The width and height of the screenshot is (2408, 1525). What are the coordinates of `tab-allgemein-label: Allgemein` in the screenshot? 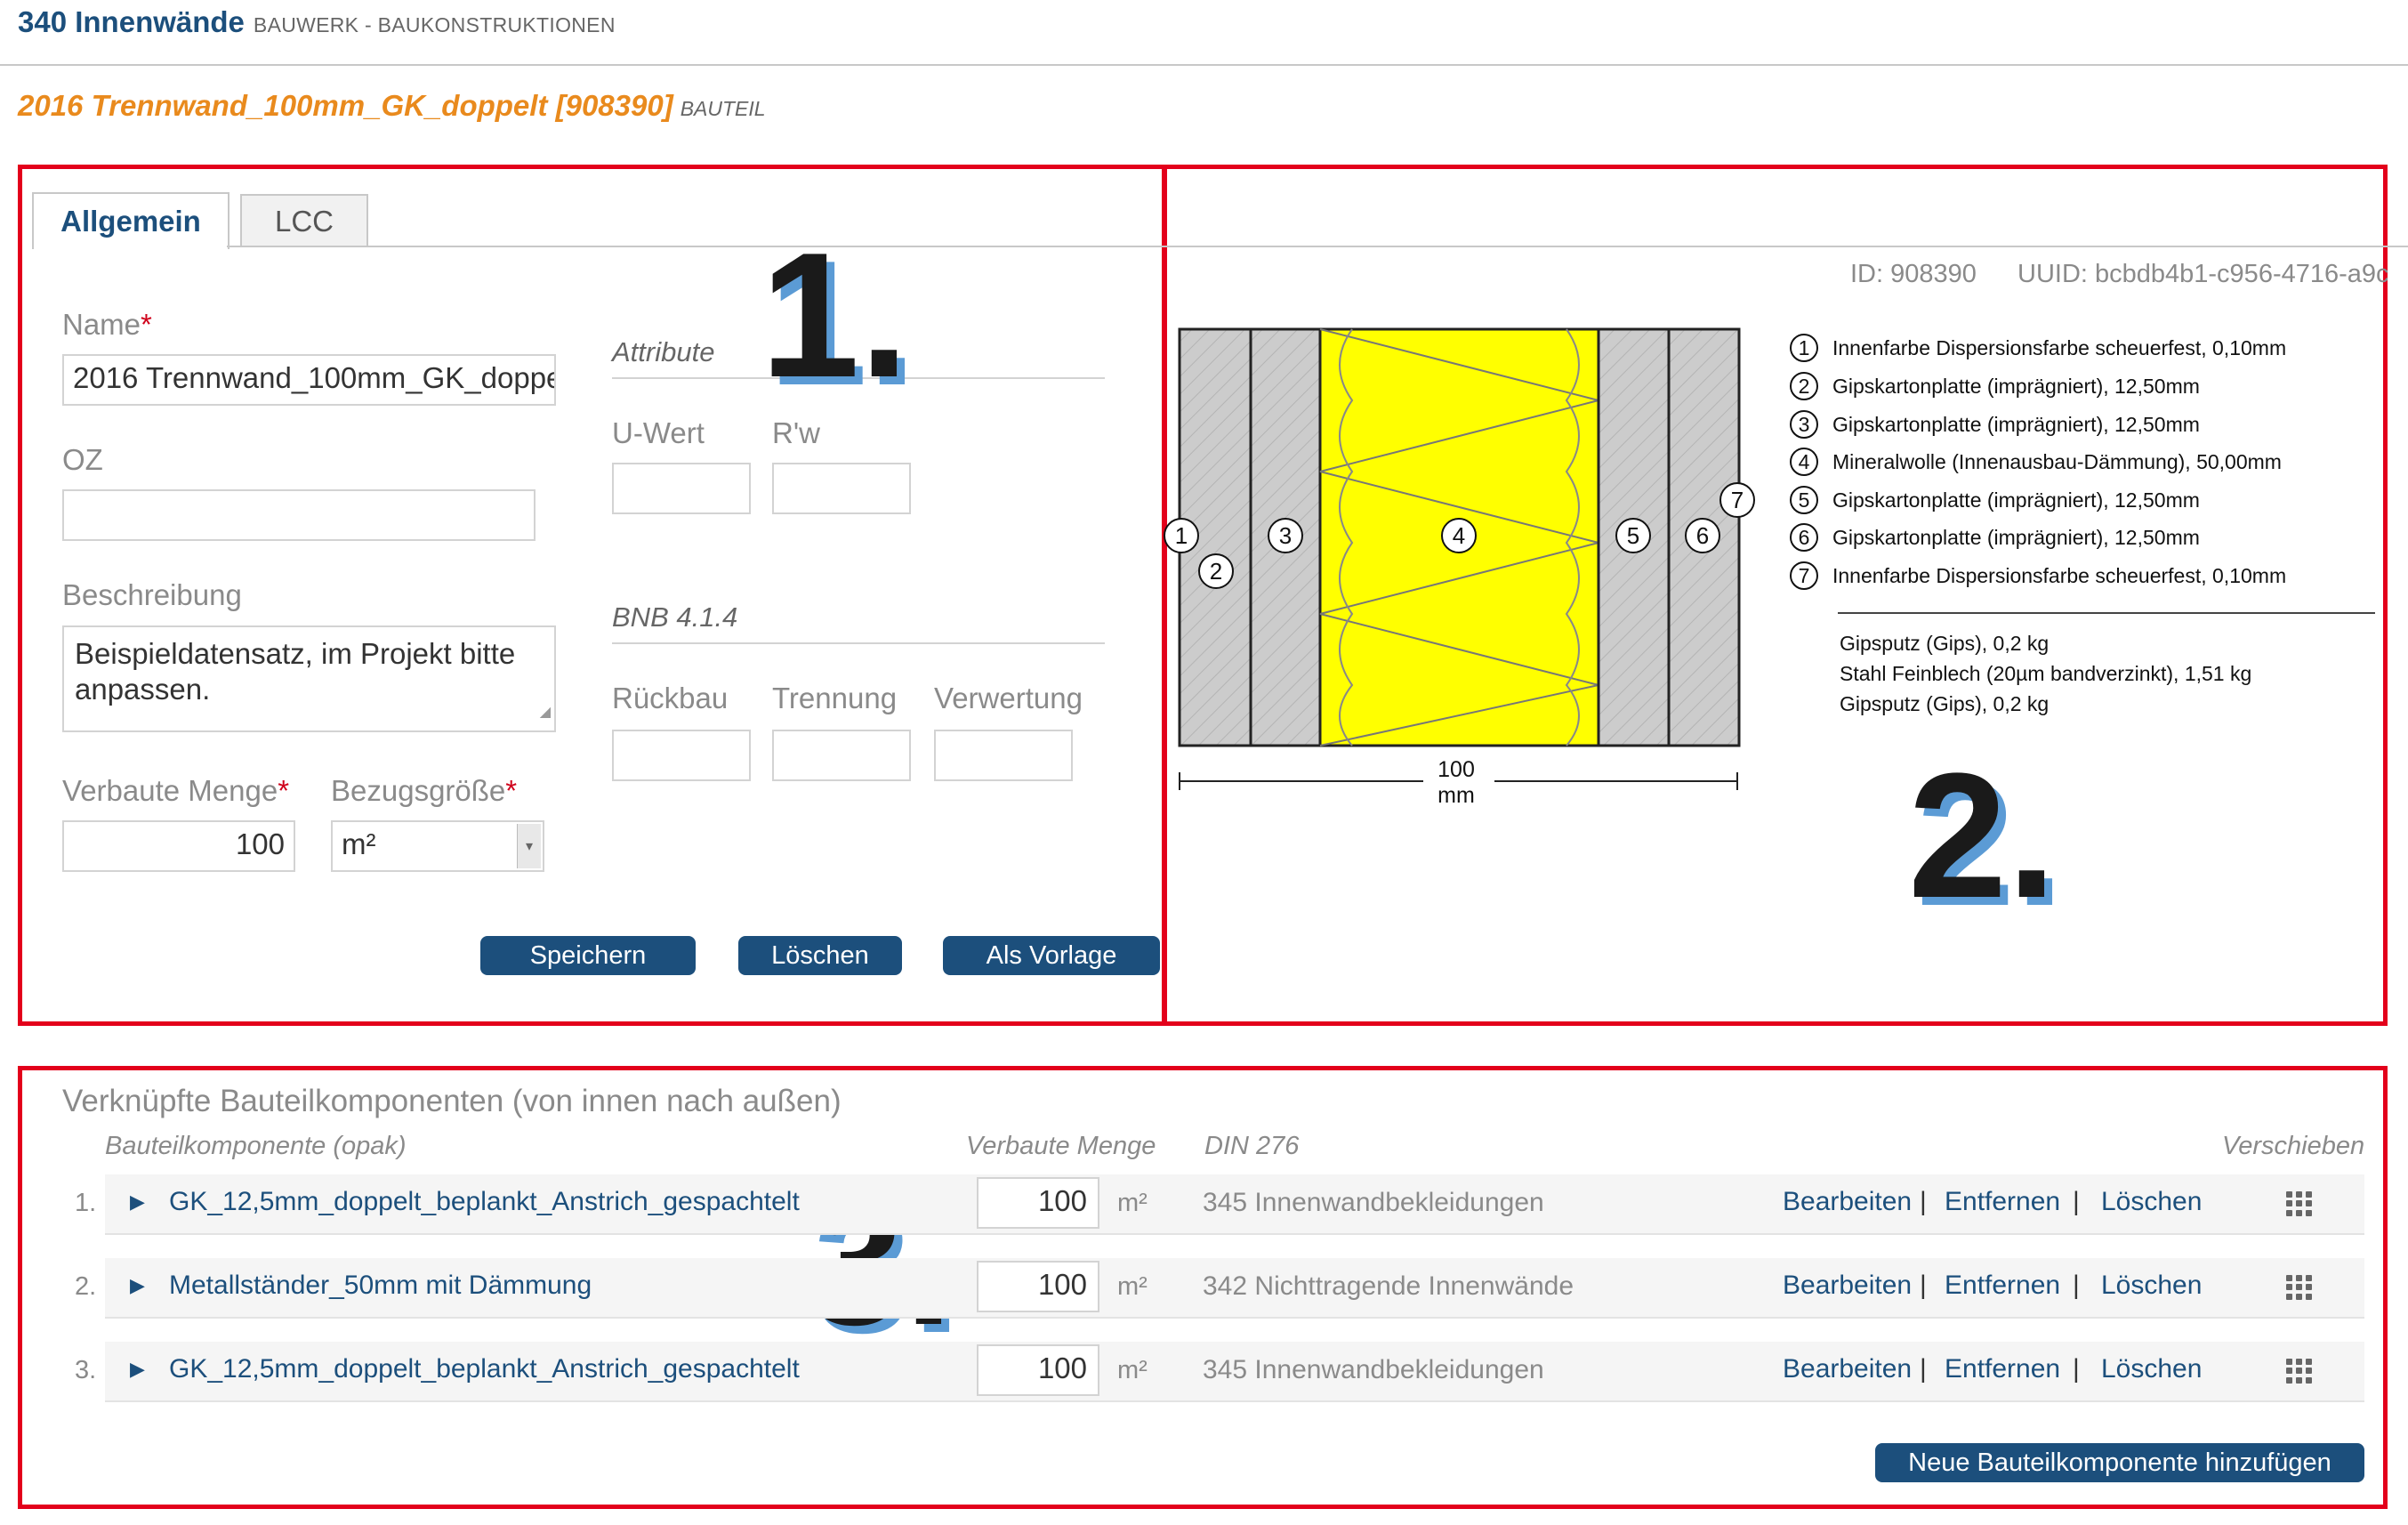 It's located at (130, 221).